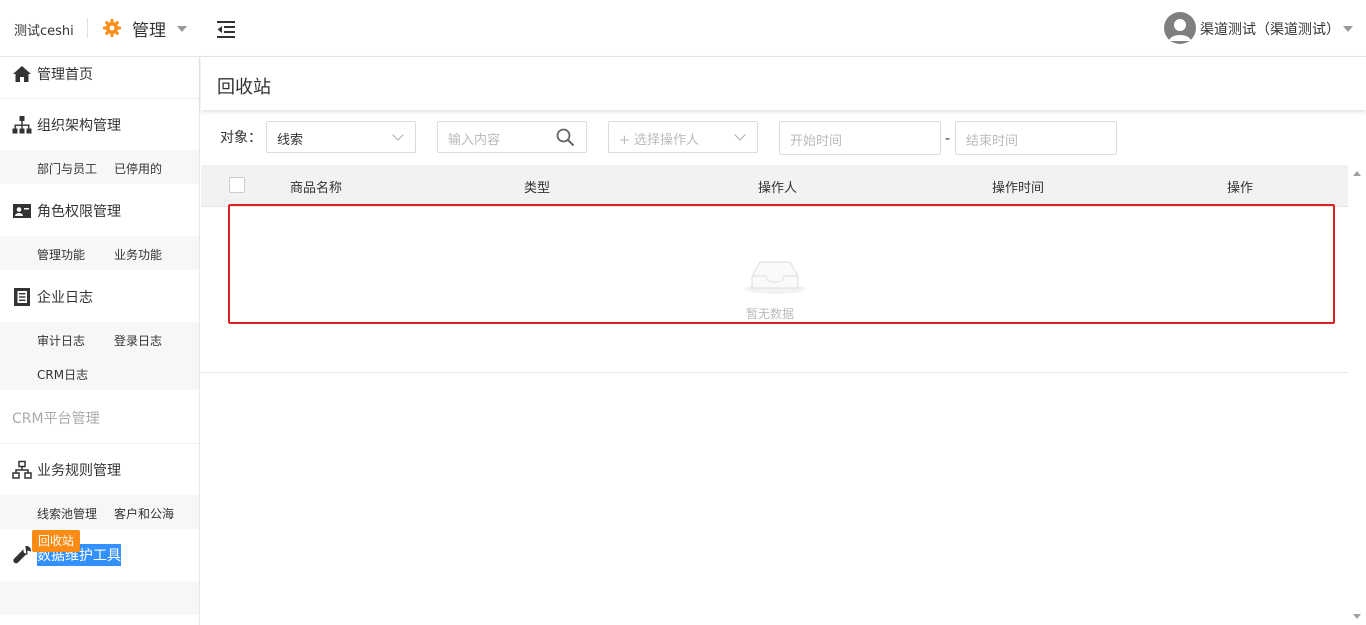  I want to click on log-book-icon, so click(22, 297).